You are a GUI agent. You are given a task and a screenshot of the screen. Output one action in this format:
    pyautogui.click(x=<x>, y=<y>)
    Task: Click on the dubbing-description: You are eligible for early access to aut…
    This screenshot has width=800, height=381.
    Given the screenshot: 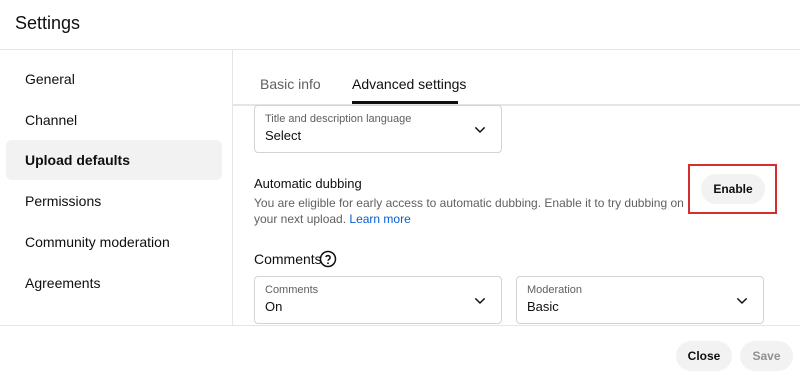 What is the action you would take?
    pyautogui.click(x=474, y=211)
    